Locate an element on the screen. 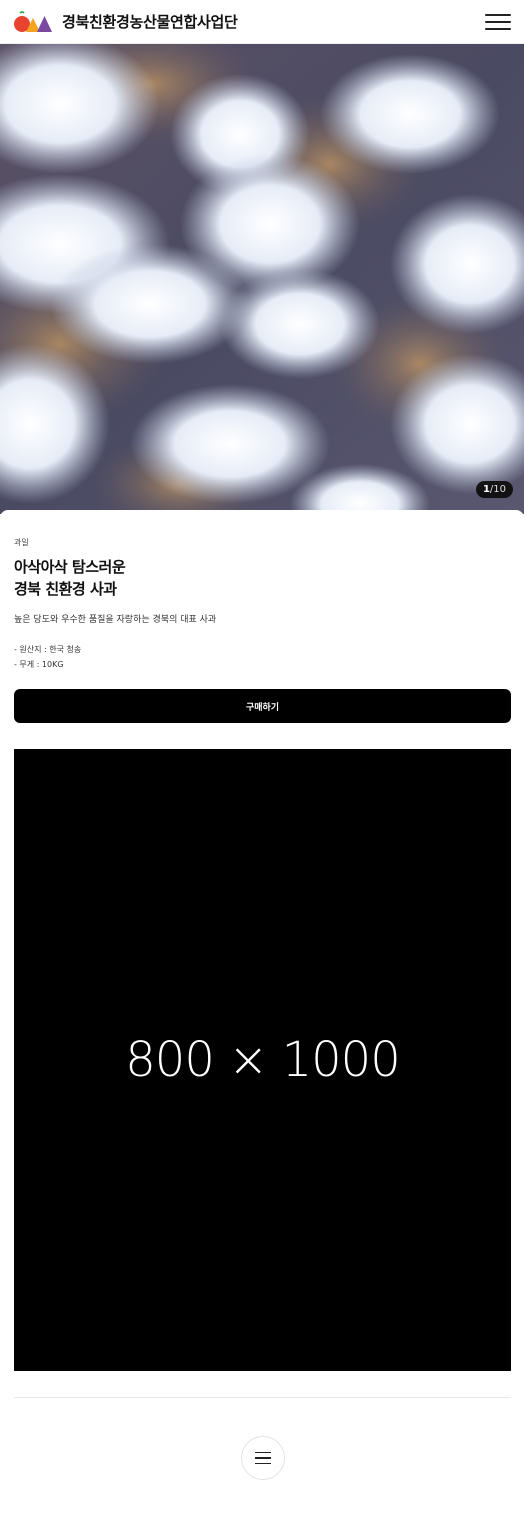 The image size is (524, 1516). buy-button: 구매하기 is located at coordinates (262, 706).